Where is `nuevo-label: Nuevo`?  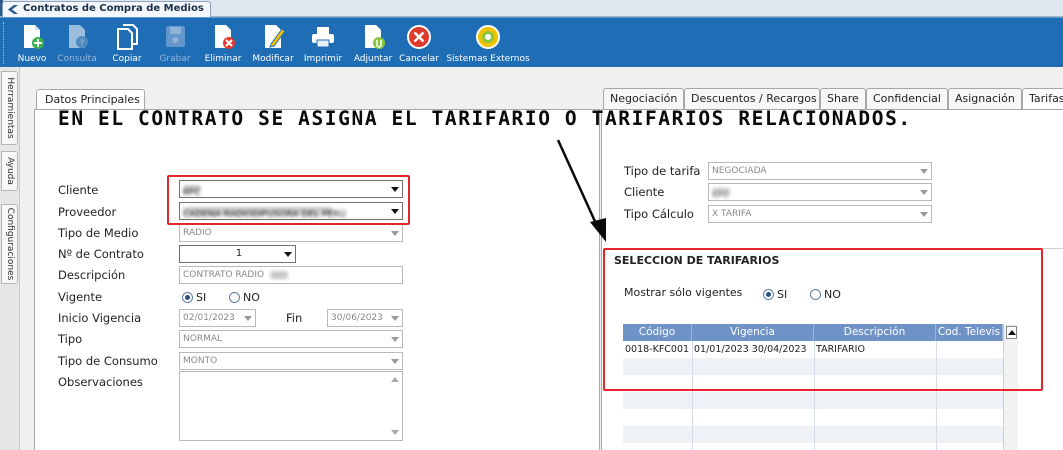
nuevo-label: Nuevo is located at coordinates (32, 59).